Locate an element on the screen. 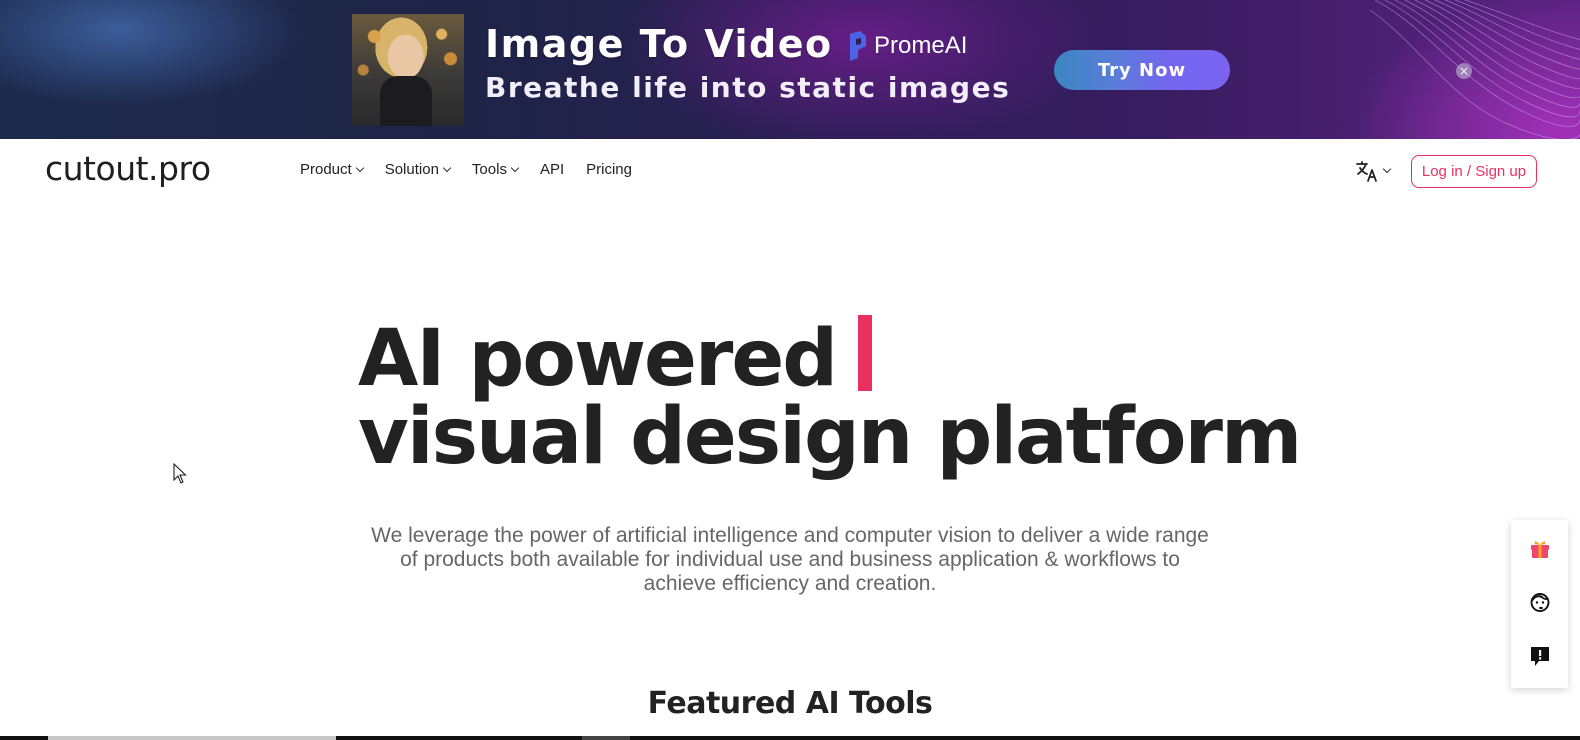  nav-item-product: Product is located at coordinates (332, 169).